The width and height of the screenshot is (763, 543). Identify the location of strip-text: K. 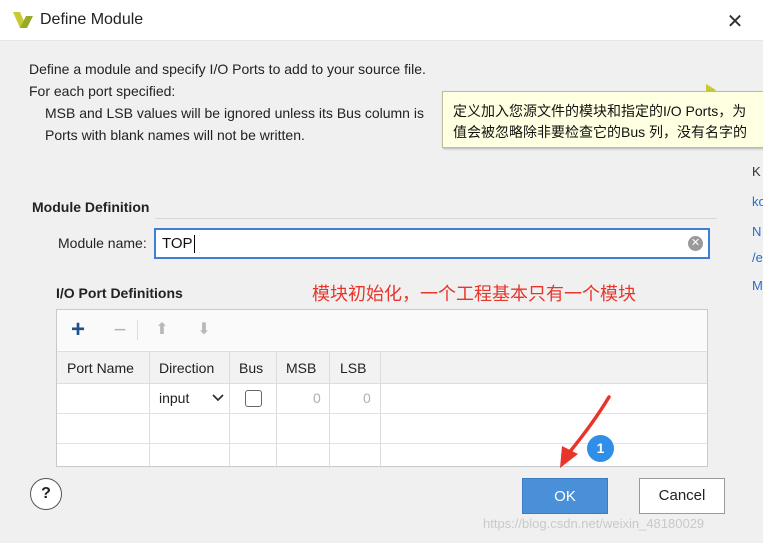
(756, 171).